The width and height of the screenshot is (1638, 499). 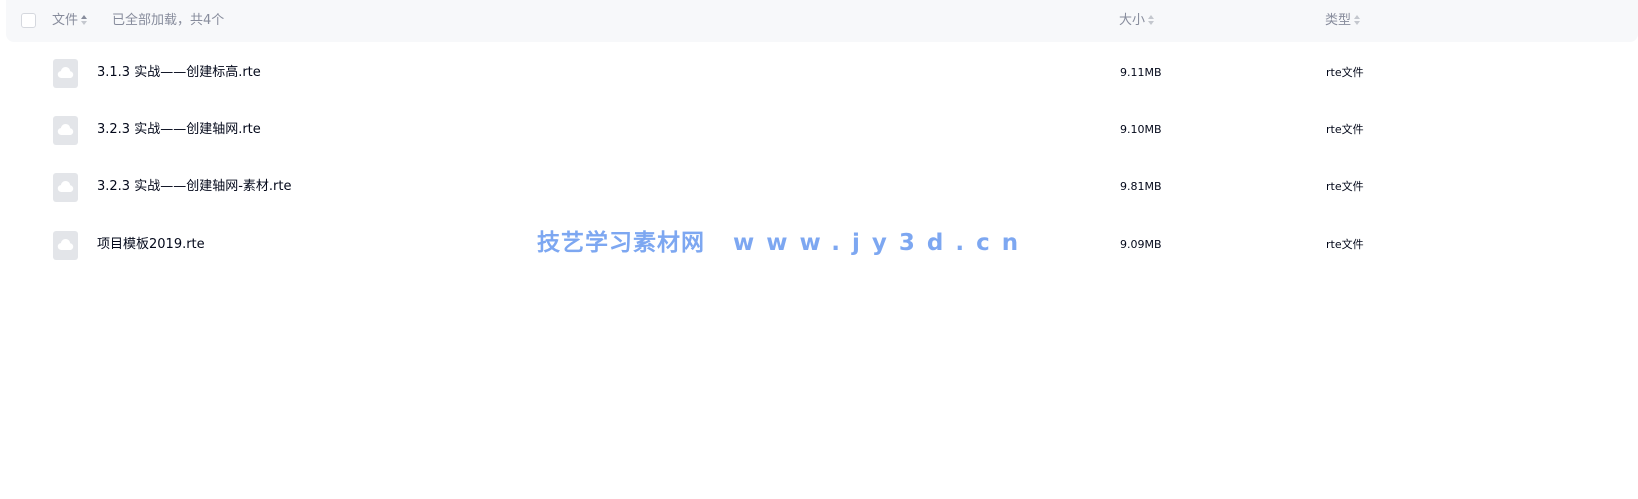 What do you see at coordinates (1132, 20) in the screenshot?
I see `col-size-label: 大小` at bounding box center [1132, 20].